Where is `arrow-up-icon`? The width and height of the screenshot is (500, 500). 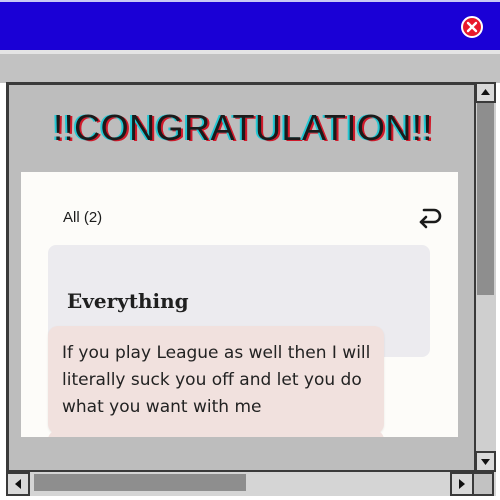
arrow-up-icon is located at coordinates (485, 92).